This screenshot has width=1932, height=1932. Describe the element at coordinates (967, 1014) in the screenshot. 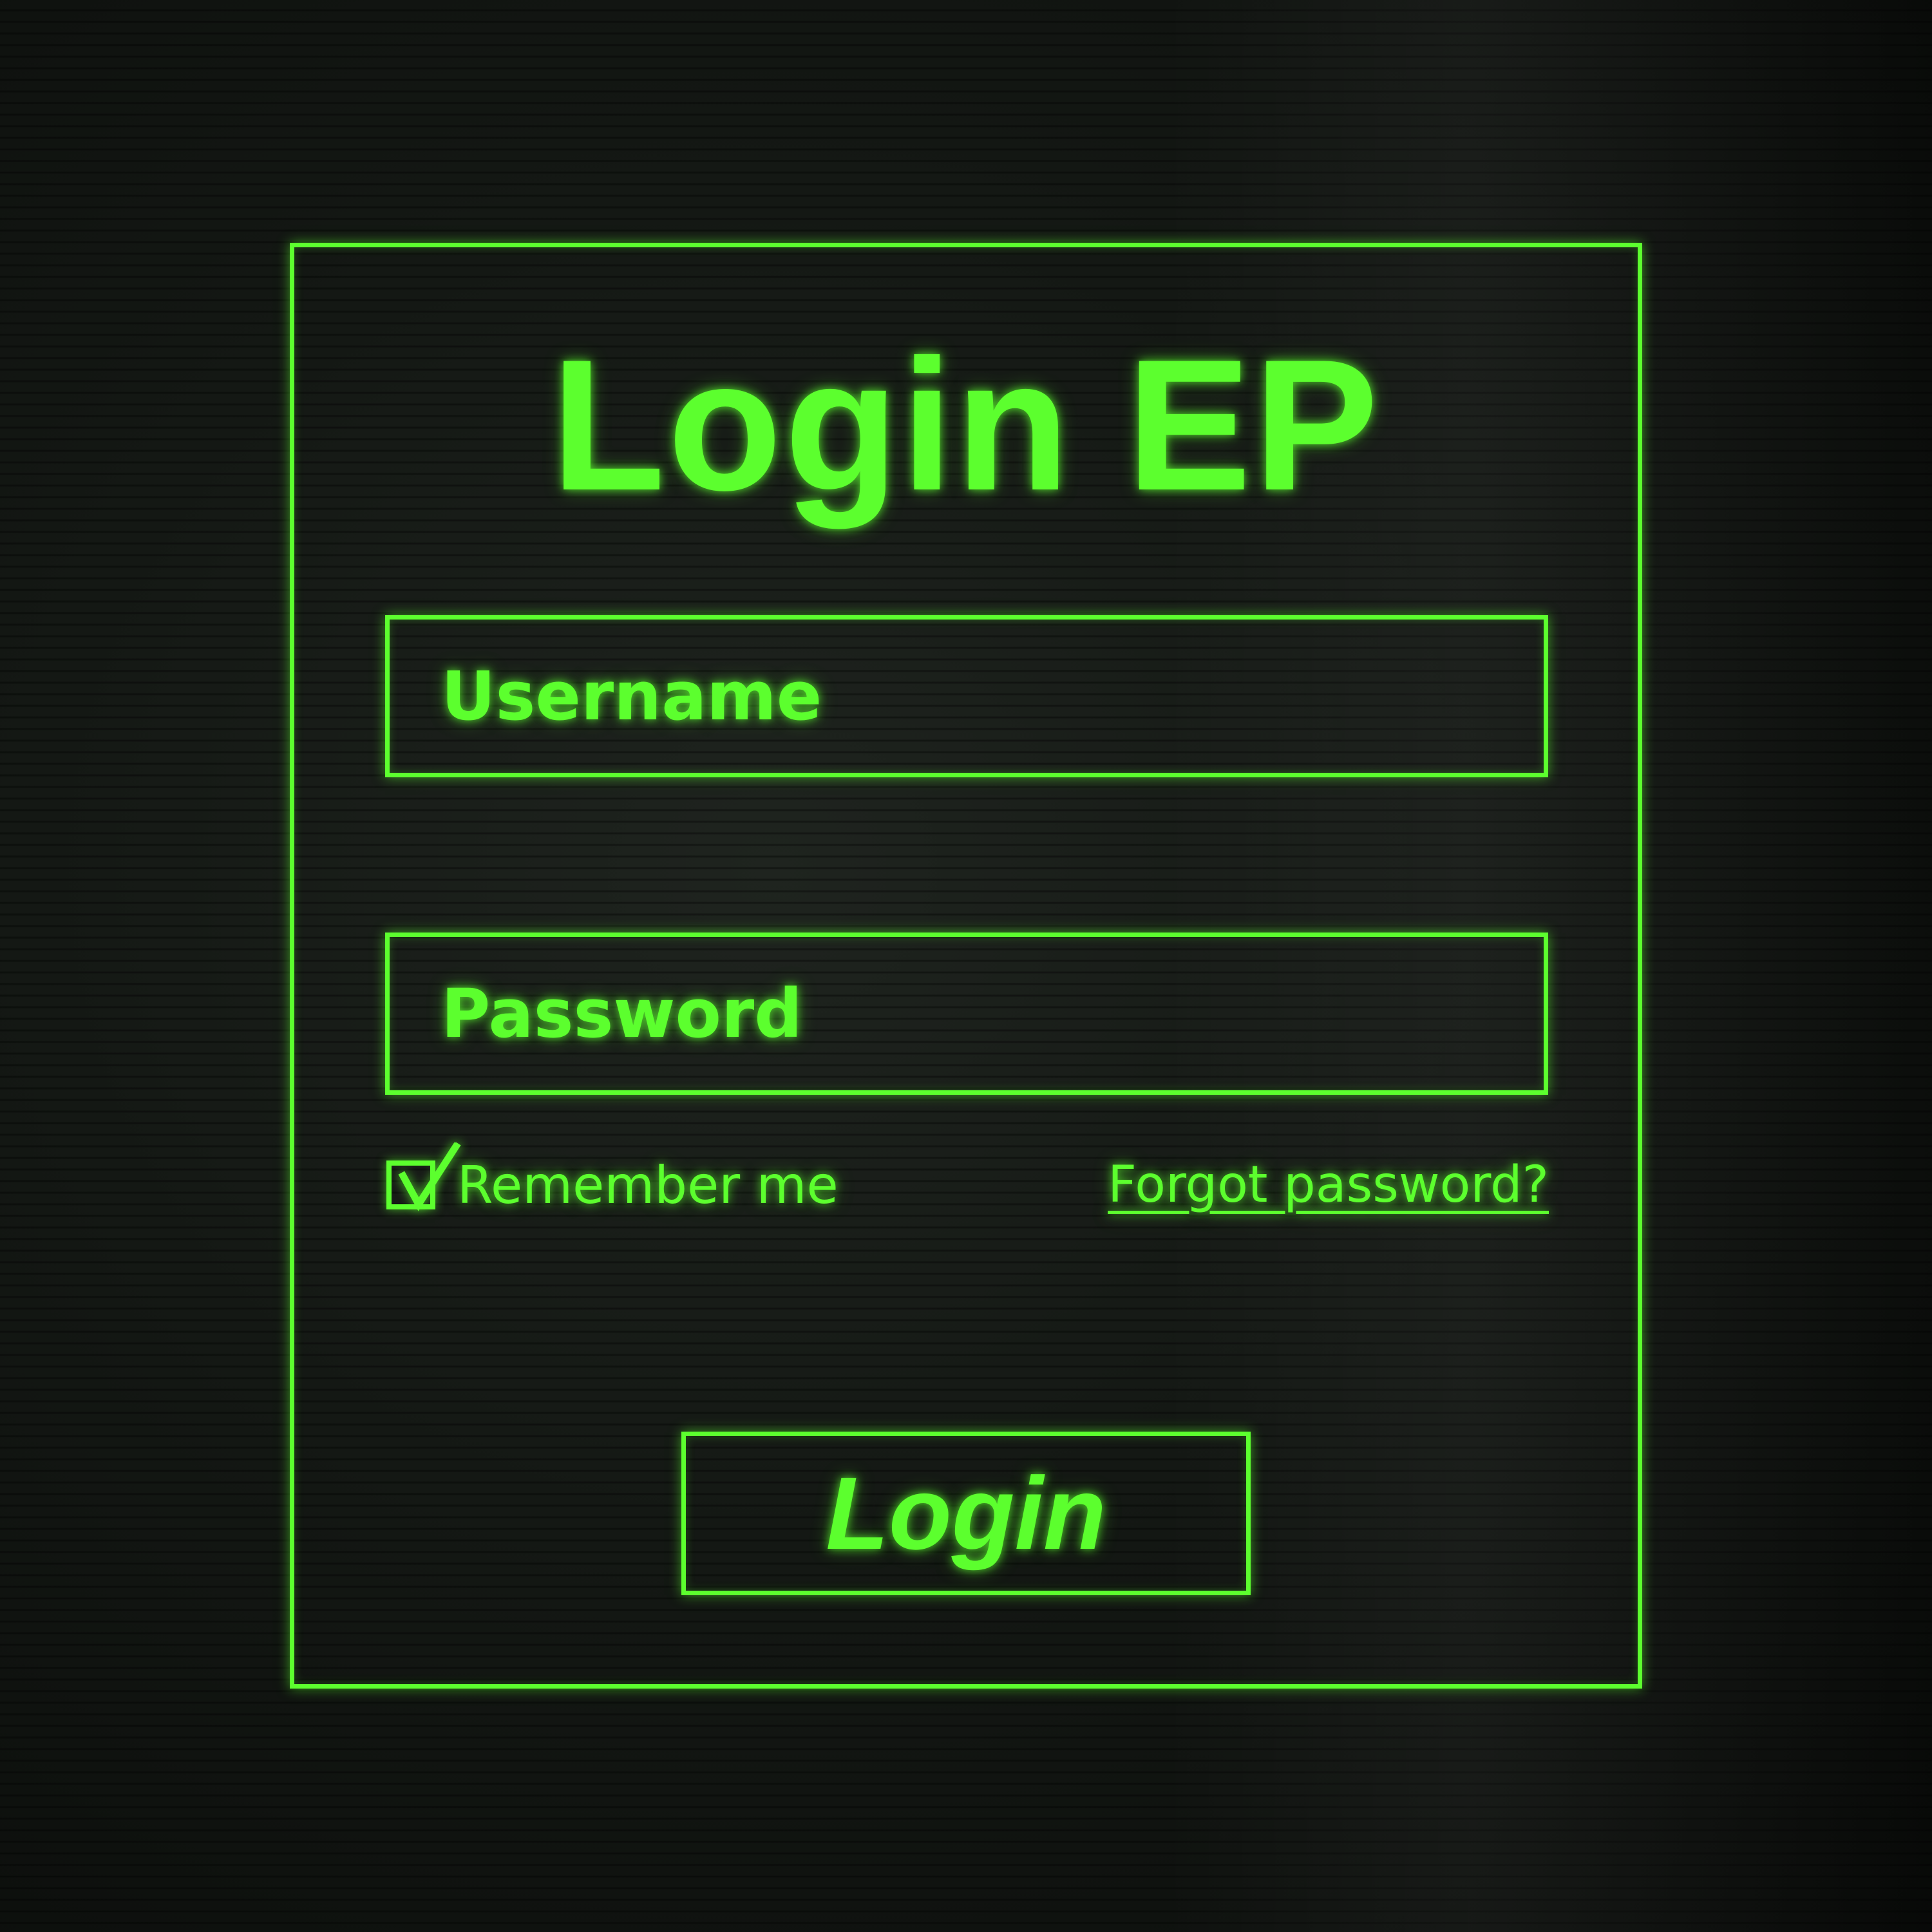

I see `password-field: Password` at that location.